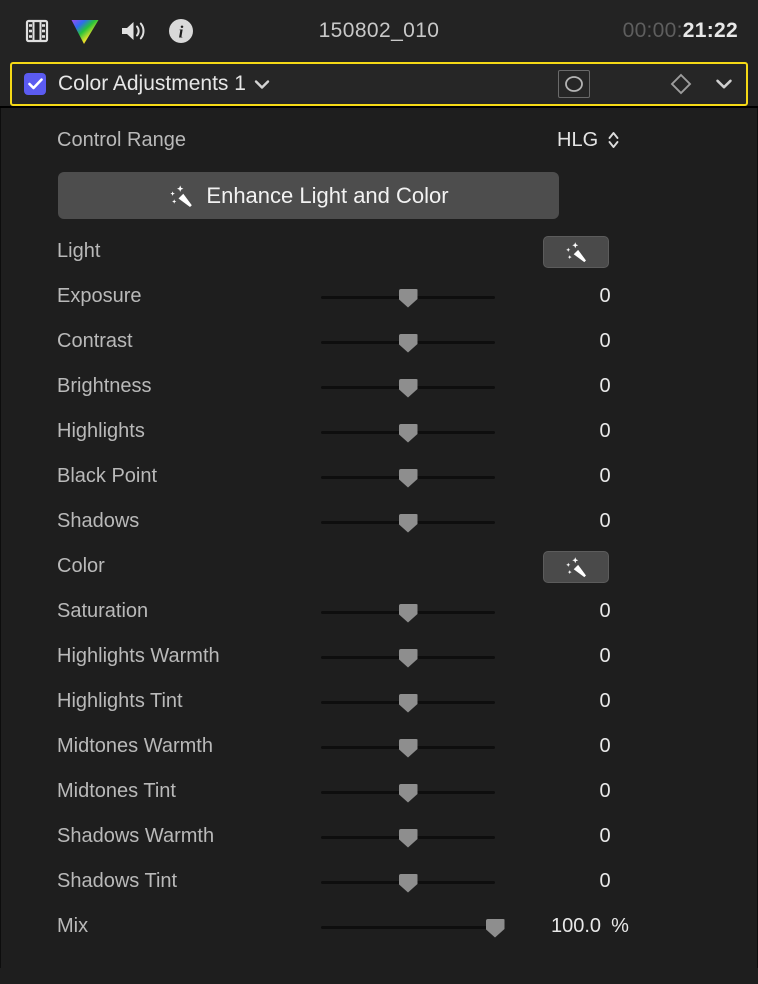 The width and height of the screenshot is (758, 984). What do you see at coordinates (327, 195) in the screenshot?
I see `enhance-button-label: Enhance Light and Color` at bounding box center [327, 195].